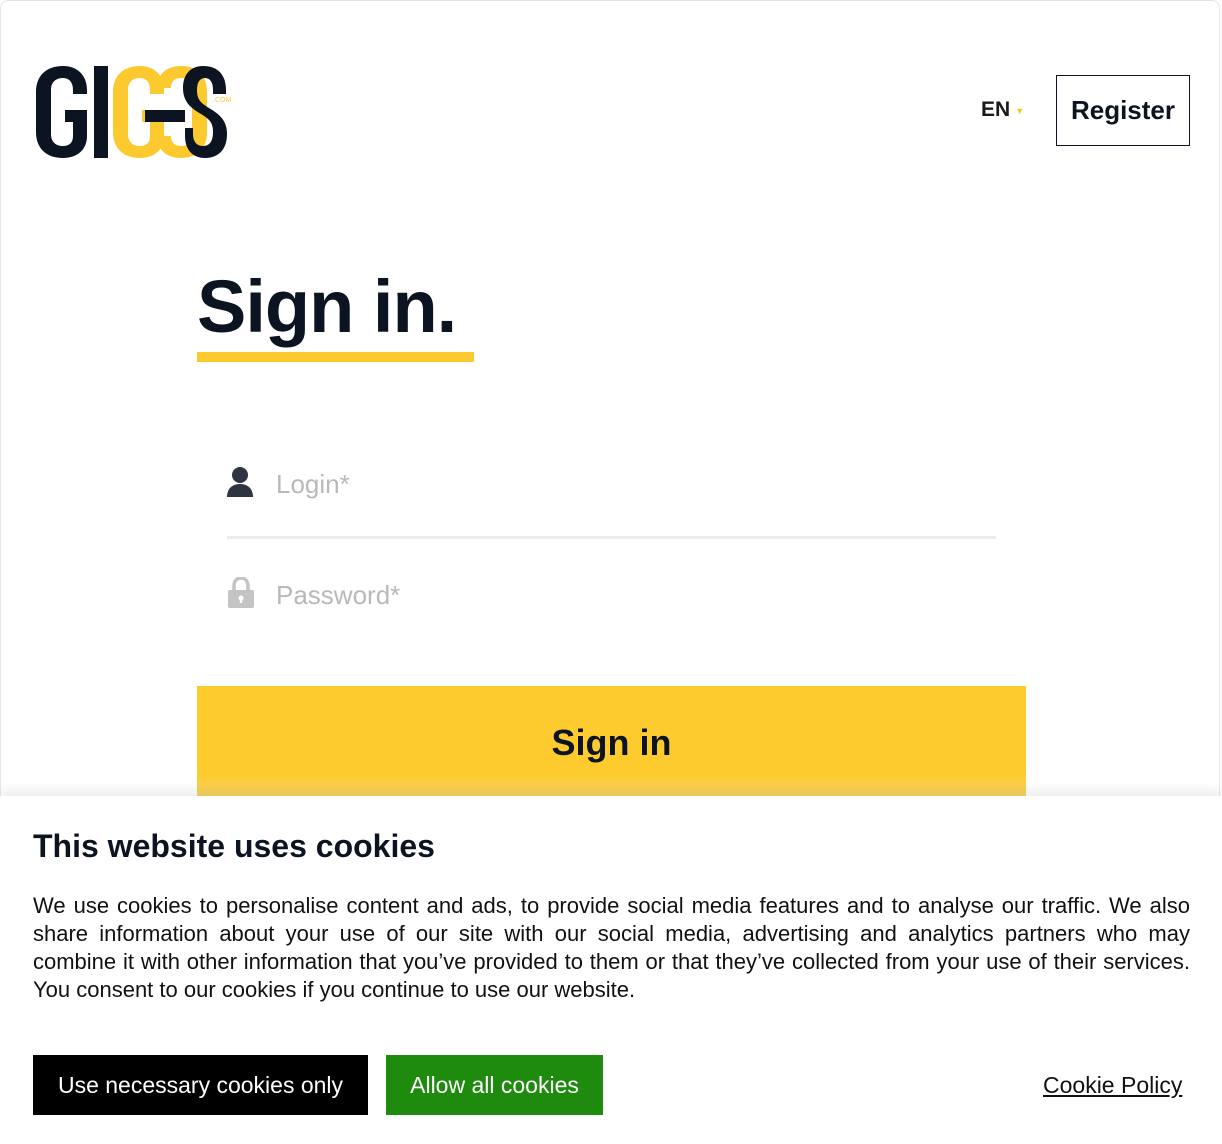  Describe the element at coordinates (1112, 1085) in the screenshot. I see `cookie-policy-link: Cookie Policy` at that location.